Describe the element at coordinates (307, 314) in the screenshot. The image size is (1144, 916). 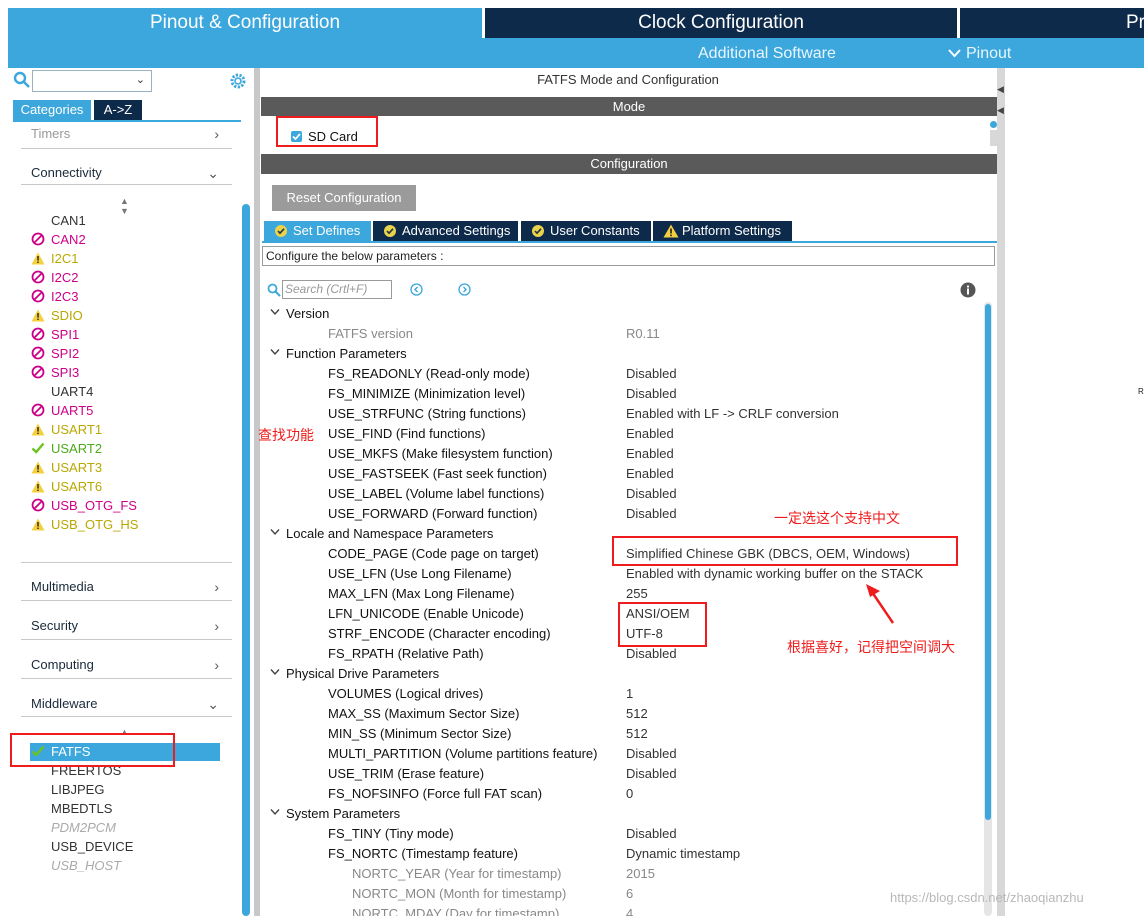
I see `parameter-group: Version` at that location.